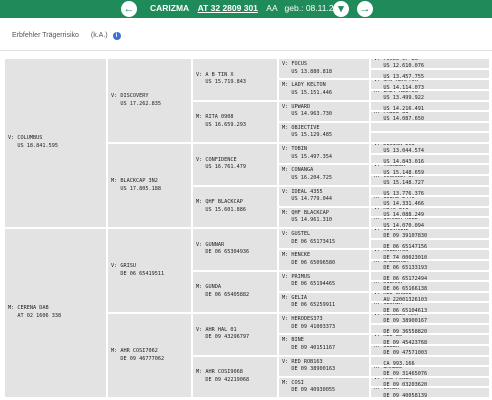 The image size is (492, 400). I want to click on pedigree-cell-g4-9: V: GUSTEL DE 06 65173415, so click(324, 239).